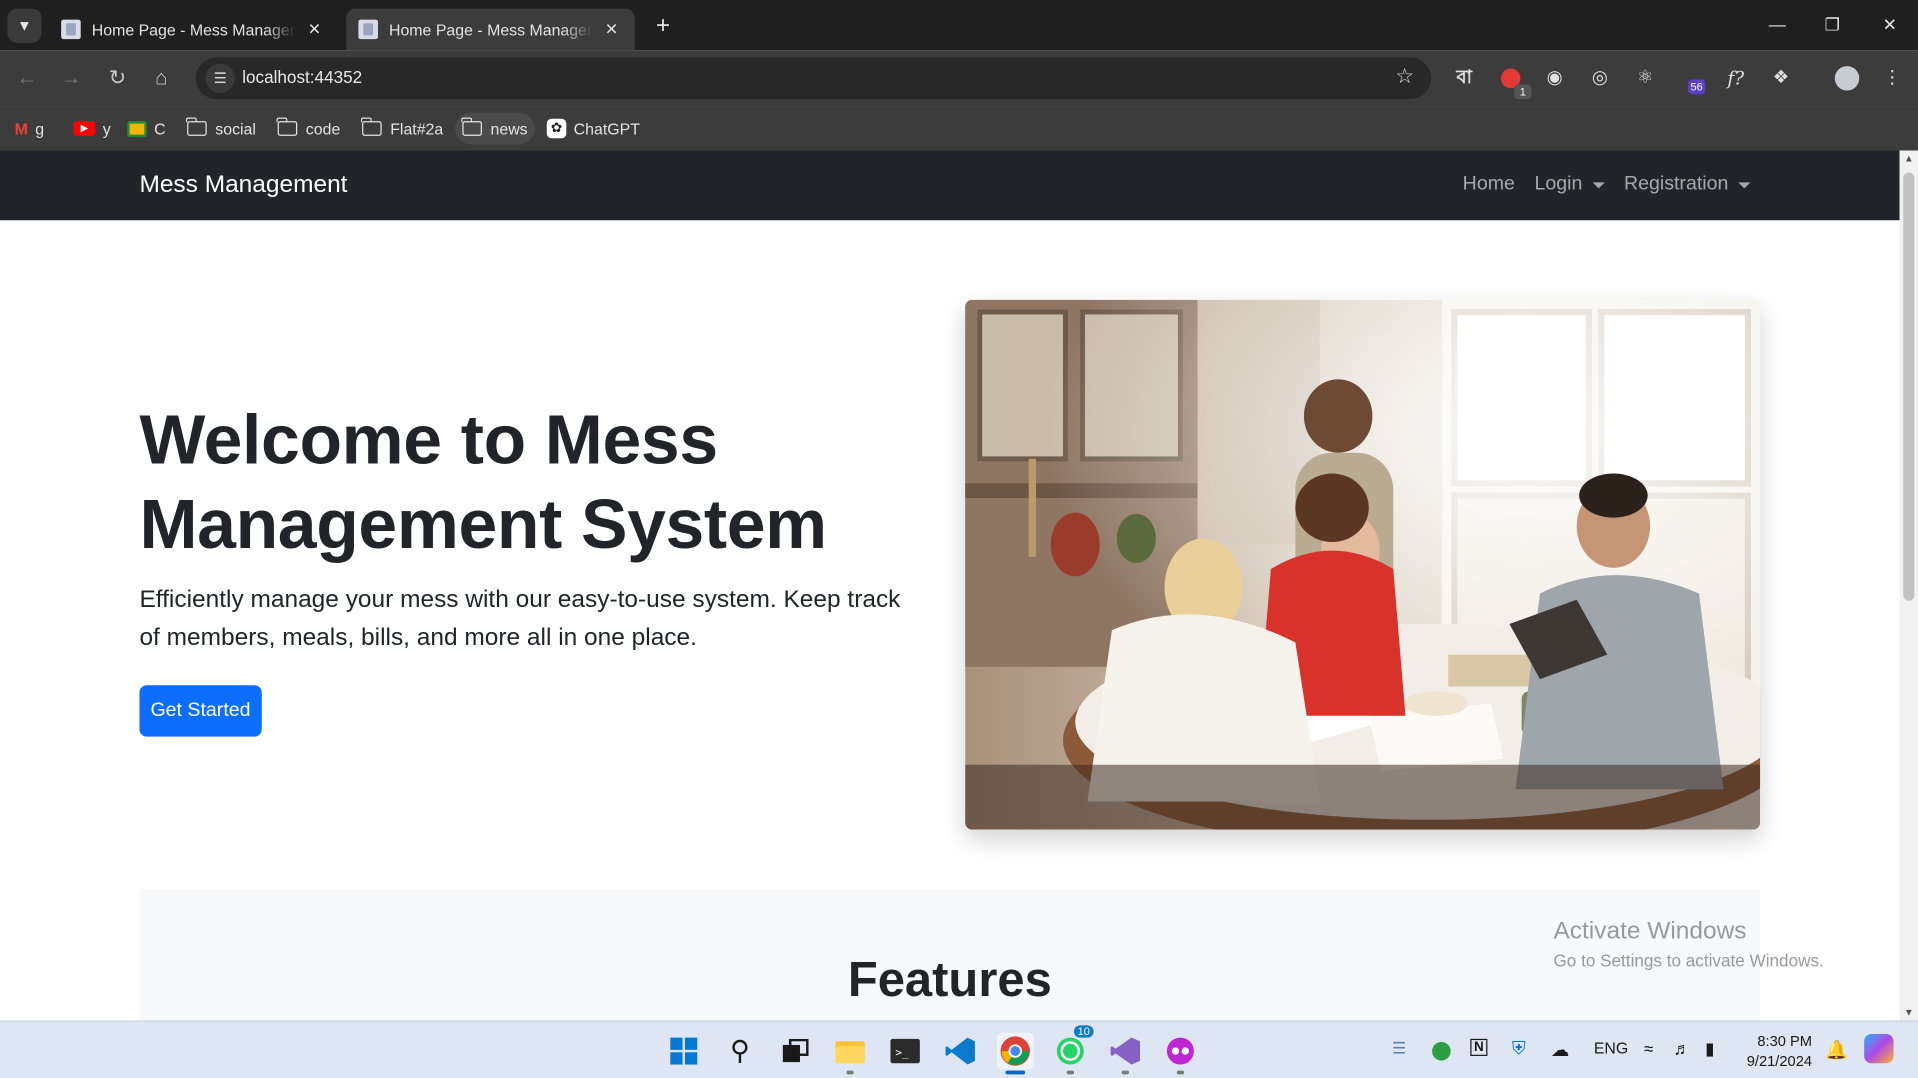  I want to click on chrome-icon, so click(1015, 1053).